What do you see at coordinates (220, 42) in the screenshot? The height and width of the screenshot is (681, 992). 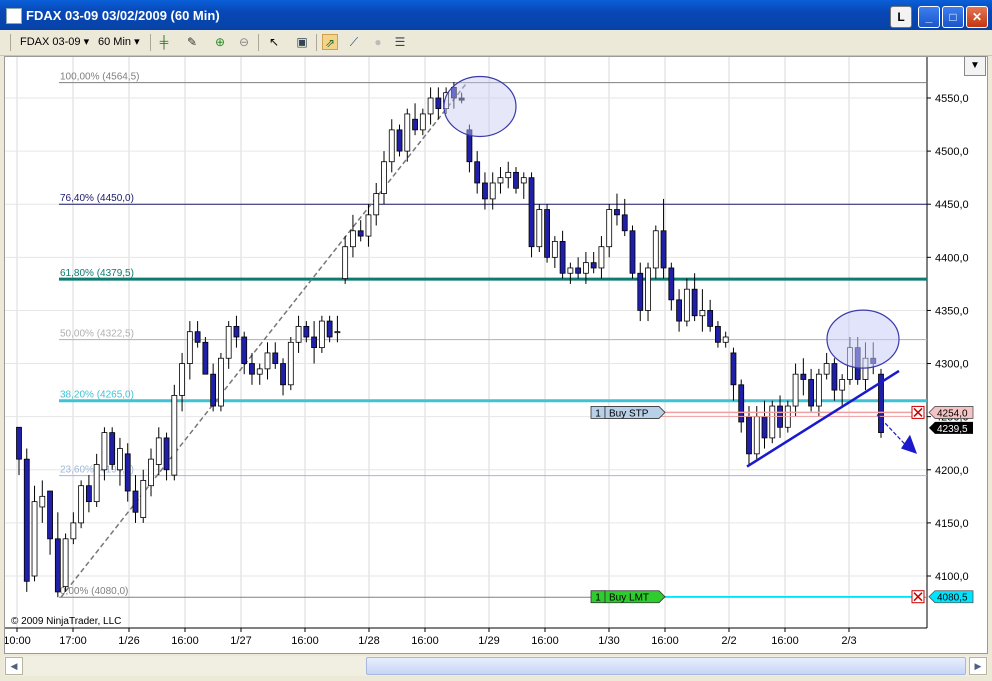 I see `zoom-in-icon: ⊕` at bounding box center [220, 42].